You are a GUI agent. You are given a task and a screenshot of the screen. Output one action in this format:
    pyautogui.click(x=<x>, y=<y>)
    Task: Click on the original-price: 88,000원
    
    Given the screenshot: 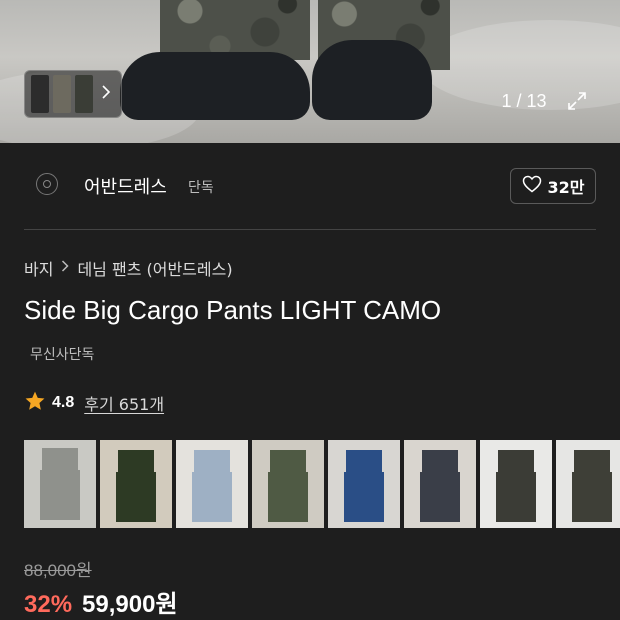 What is the action you would take?
    pyautogui.click(x=58, y=570)
    